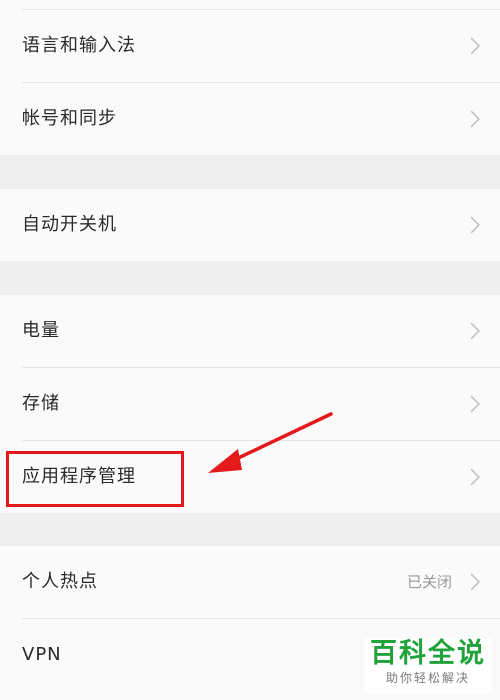  Describe the element at coordinates (250, 119) in the screenshot. I see `settings-item-account-sync: 帐号和同步` at that location.